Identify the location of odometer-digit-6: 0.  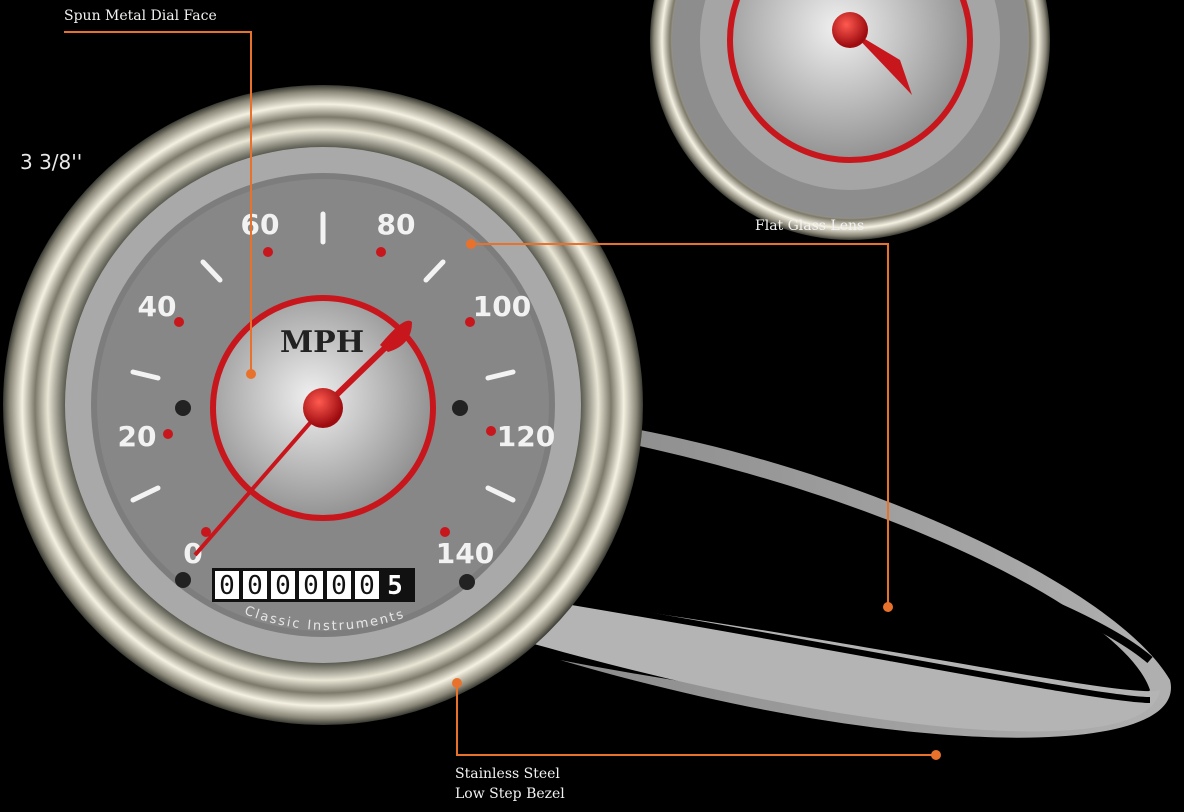
(367, 586).